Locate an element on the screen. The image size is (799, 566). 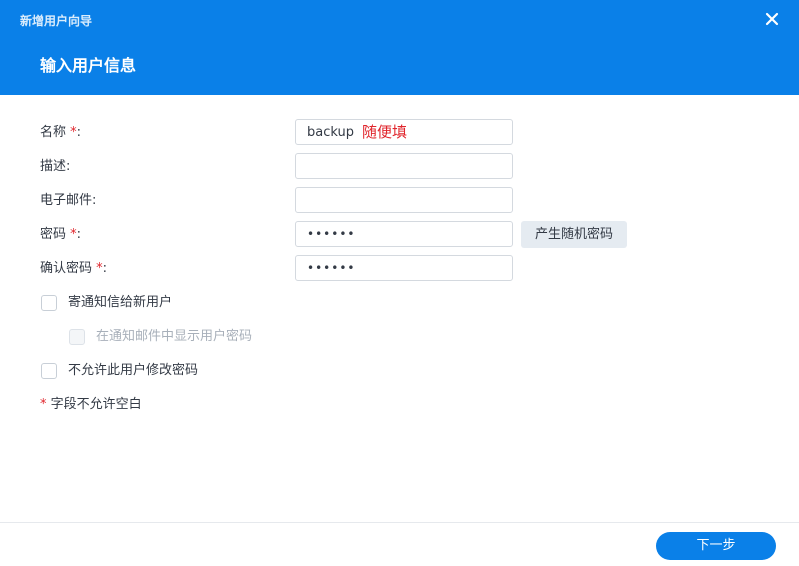
close-button is located at coordinates (772, 19).